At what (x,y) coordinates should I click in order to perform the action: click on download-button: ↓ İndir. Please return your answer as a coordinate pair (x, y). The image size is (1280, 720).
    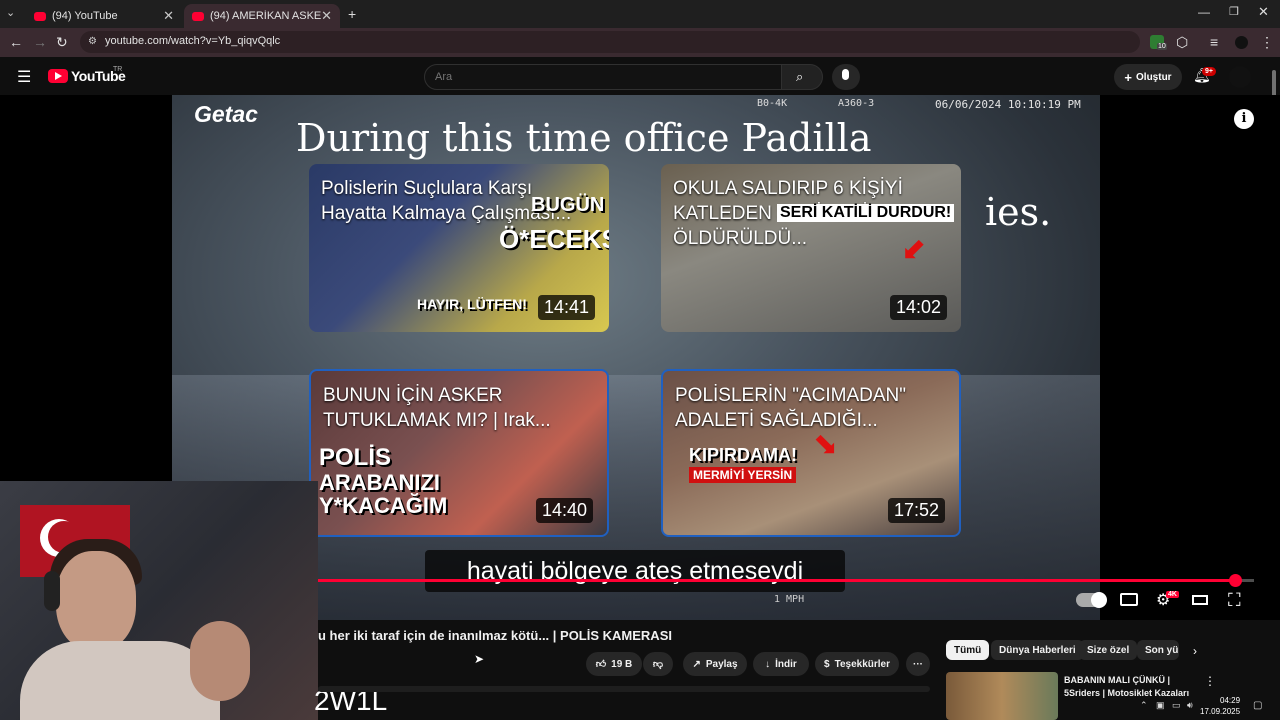
    Looking at the image, I should click on (781, 664).